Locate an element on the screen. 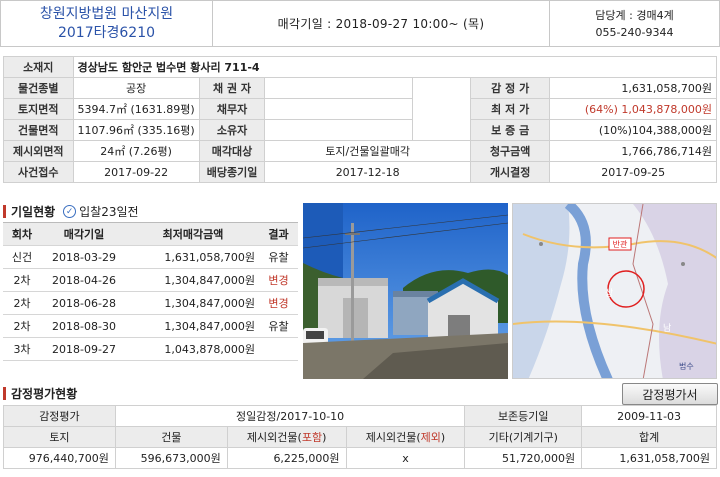  location-map-image: 반관 상 남 법수 is located at coordinates (614, 291).